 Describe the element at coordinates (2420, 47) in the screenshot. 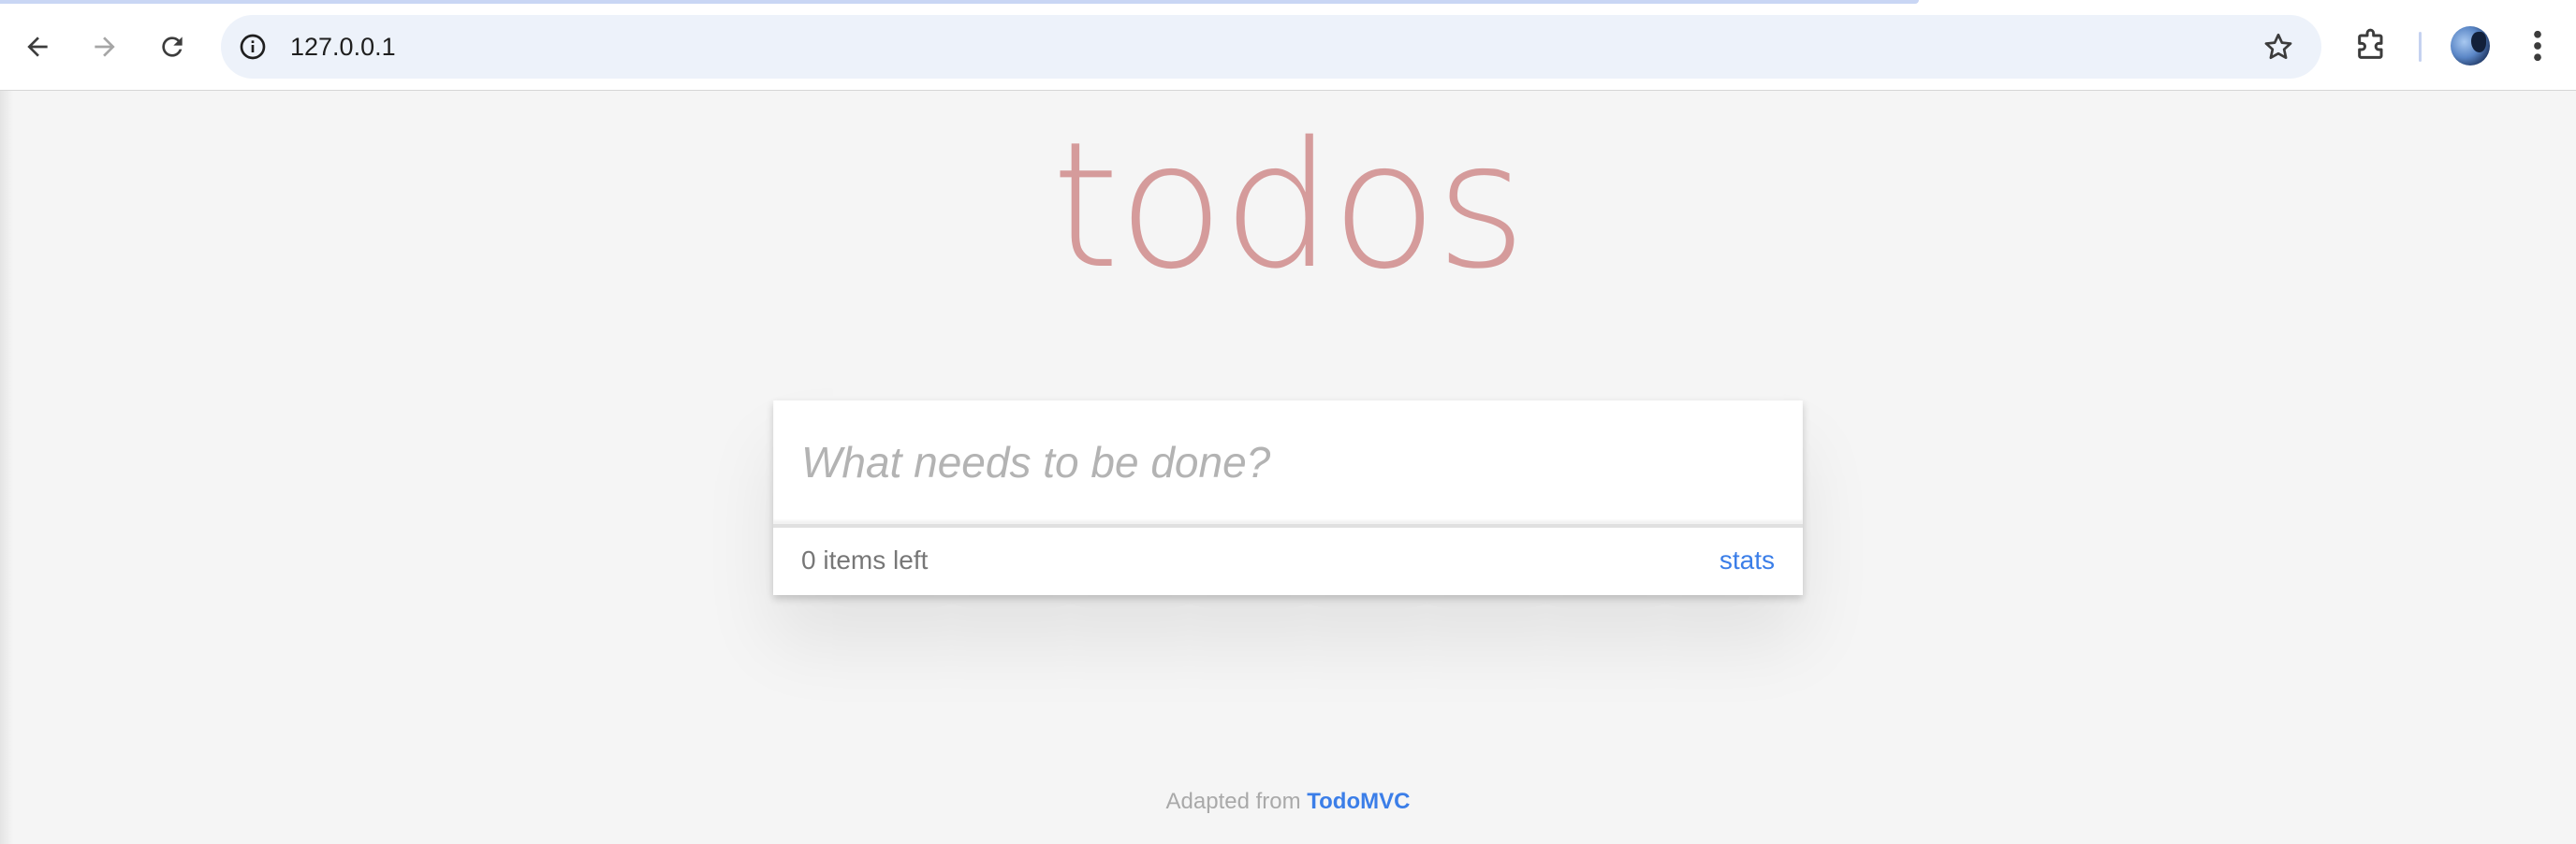

I see `toolbar-divider` at that location.